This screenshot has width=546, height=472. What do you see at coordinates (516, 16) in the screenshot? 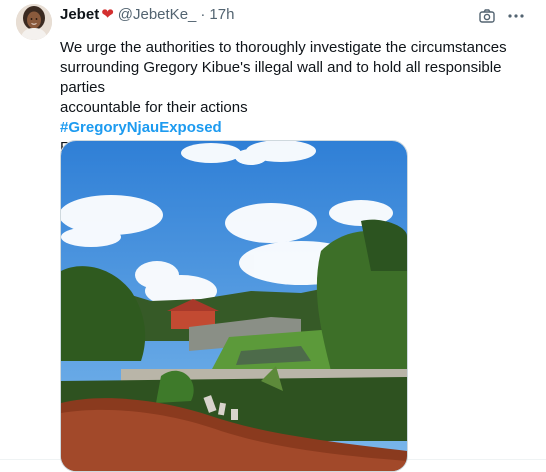
I see `more-options-icon` at bounding box center [516, 16].